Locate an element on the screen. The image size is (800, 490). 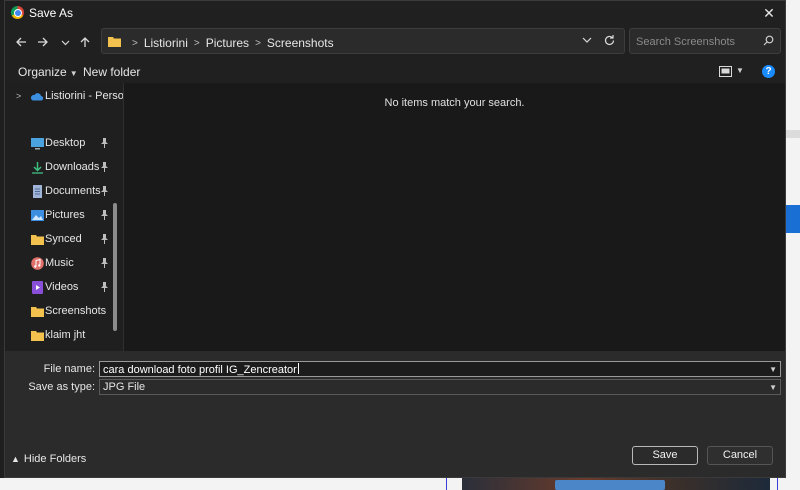
cloud-icon is located at coordinates (36, 97).